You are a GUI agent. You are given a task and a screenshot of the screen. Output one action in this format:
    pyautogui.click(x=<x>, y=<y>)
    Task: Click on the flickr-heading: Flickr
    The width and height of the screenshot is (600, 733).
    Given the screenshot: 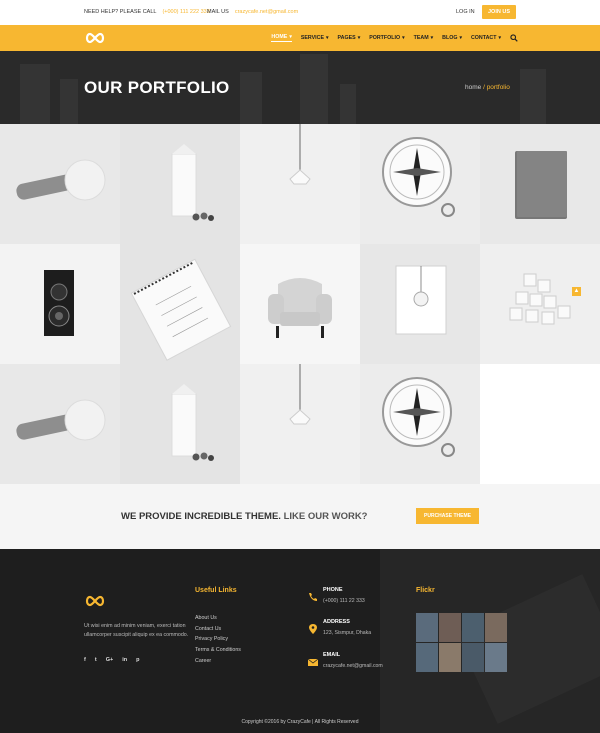 What is the action you would take?
    pyautogui.click(x=425, y=590)
    